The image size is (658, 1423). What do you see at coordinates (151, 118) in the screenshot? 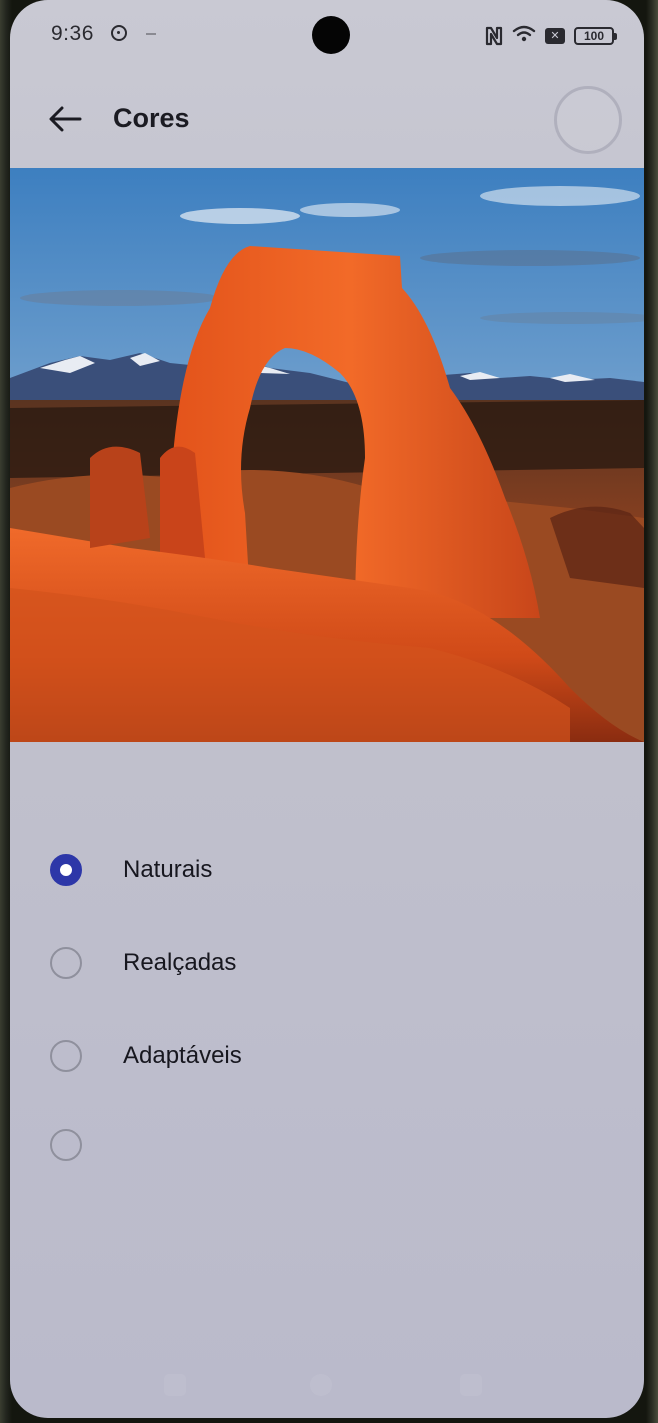
I see `page-title: Cores` at bounding box center [151, 118].